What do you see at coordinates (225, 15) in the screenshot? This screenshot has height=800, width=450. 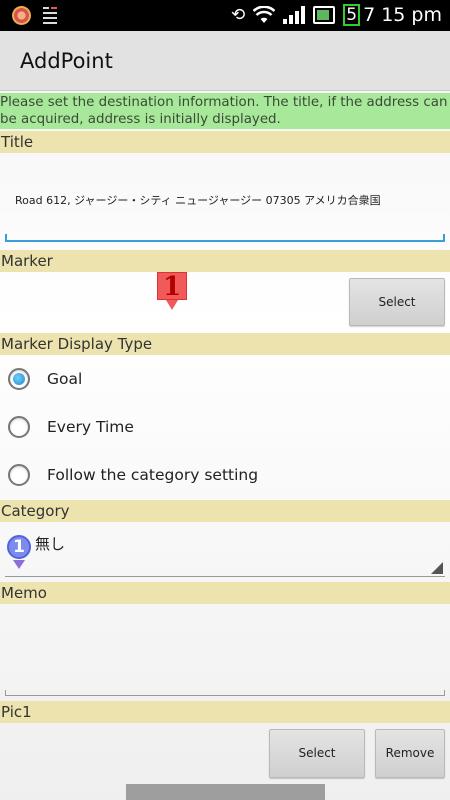 I see `status-bar: ⟲ 5 7 15 pm` at bounding box center [225, 15].